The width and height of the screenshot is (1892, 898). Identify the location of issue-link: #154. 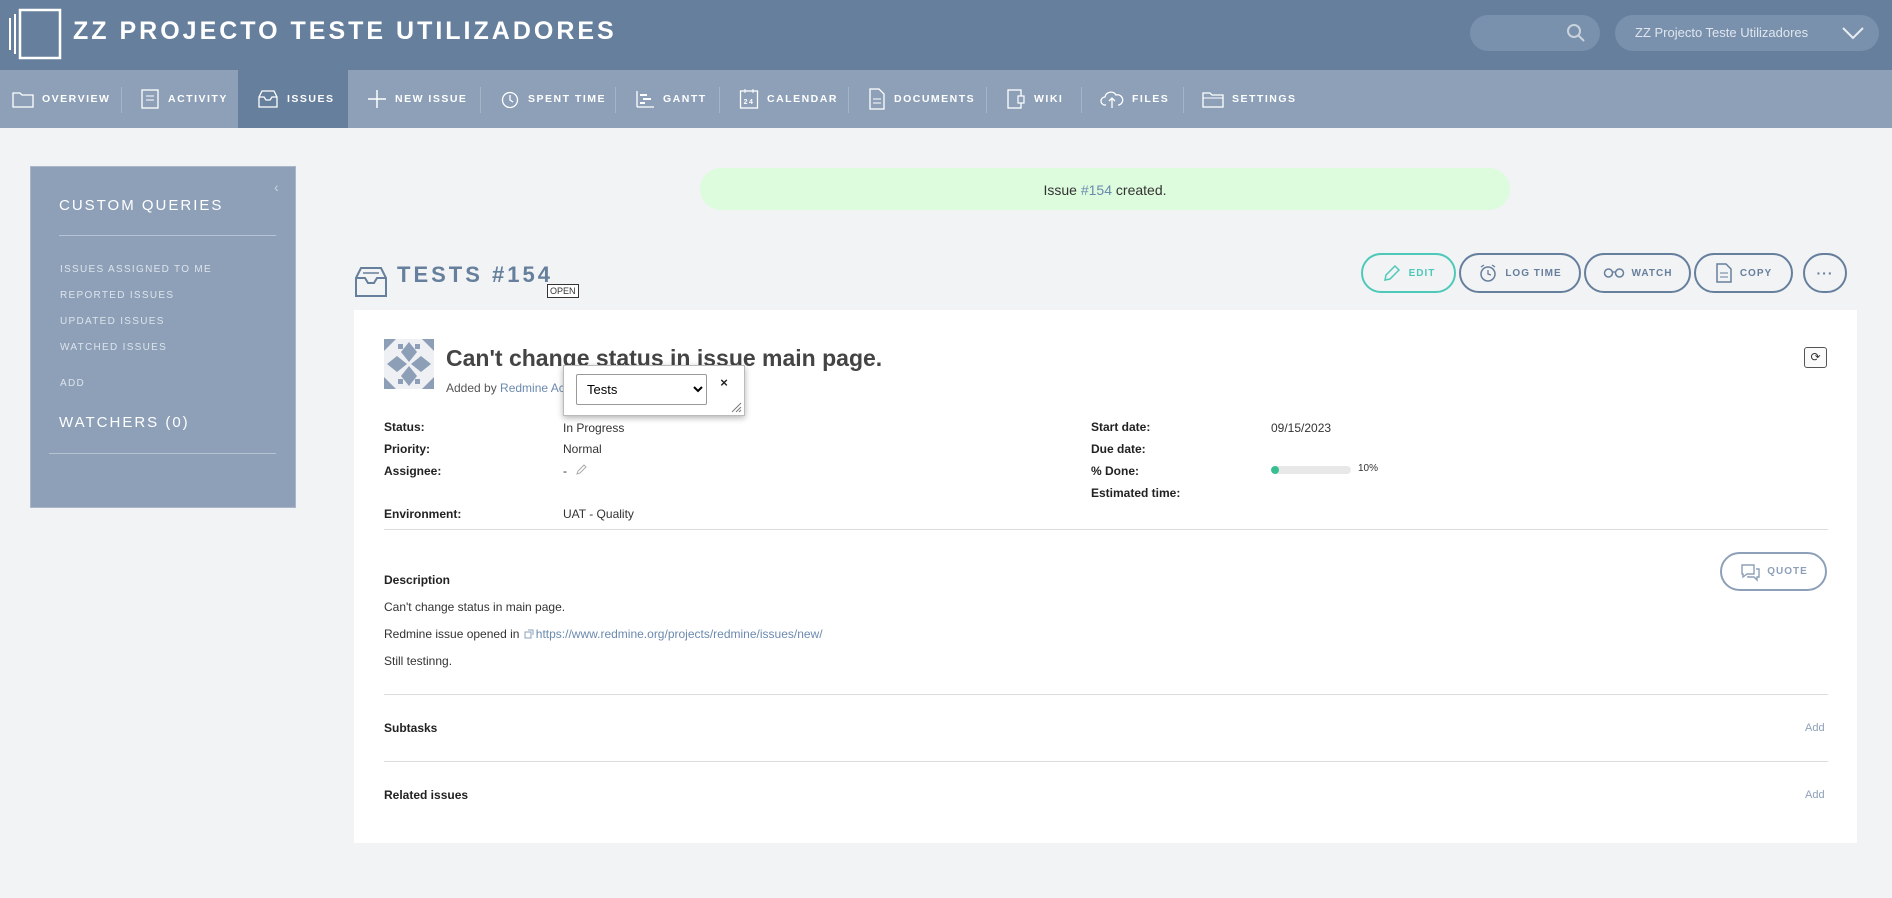
(1096, 190).